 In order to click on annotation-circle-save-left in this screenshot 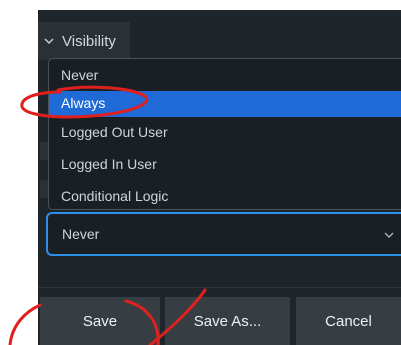, I will do `click(25, 324)`.